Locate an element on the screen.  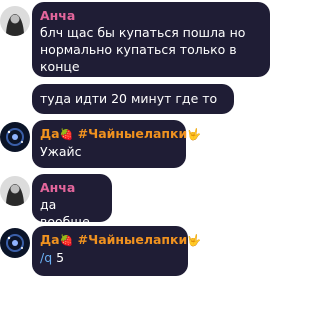
bot-command-link: /q is located at coordinates (46, 257).